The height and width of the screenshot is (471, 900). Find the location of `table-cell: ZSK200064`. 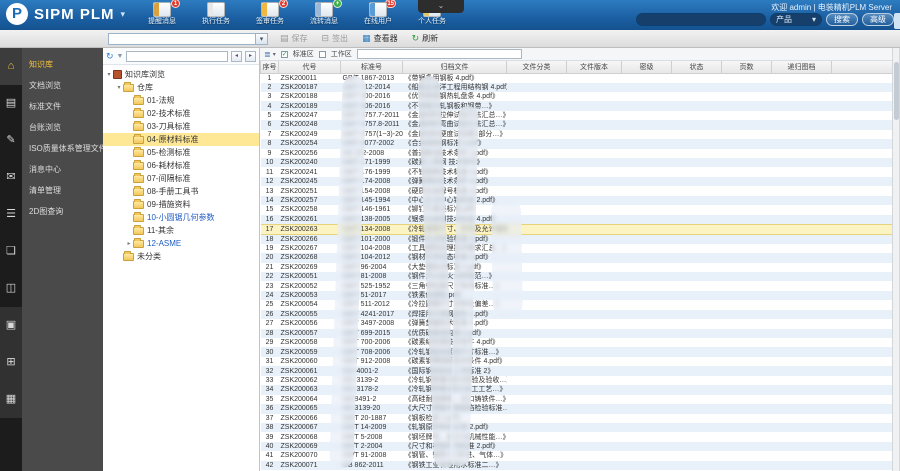

table-cell: ZSK200064 is located at coordinates (309, 399).